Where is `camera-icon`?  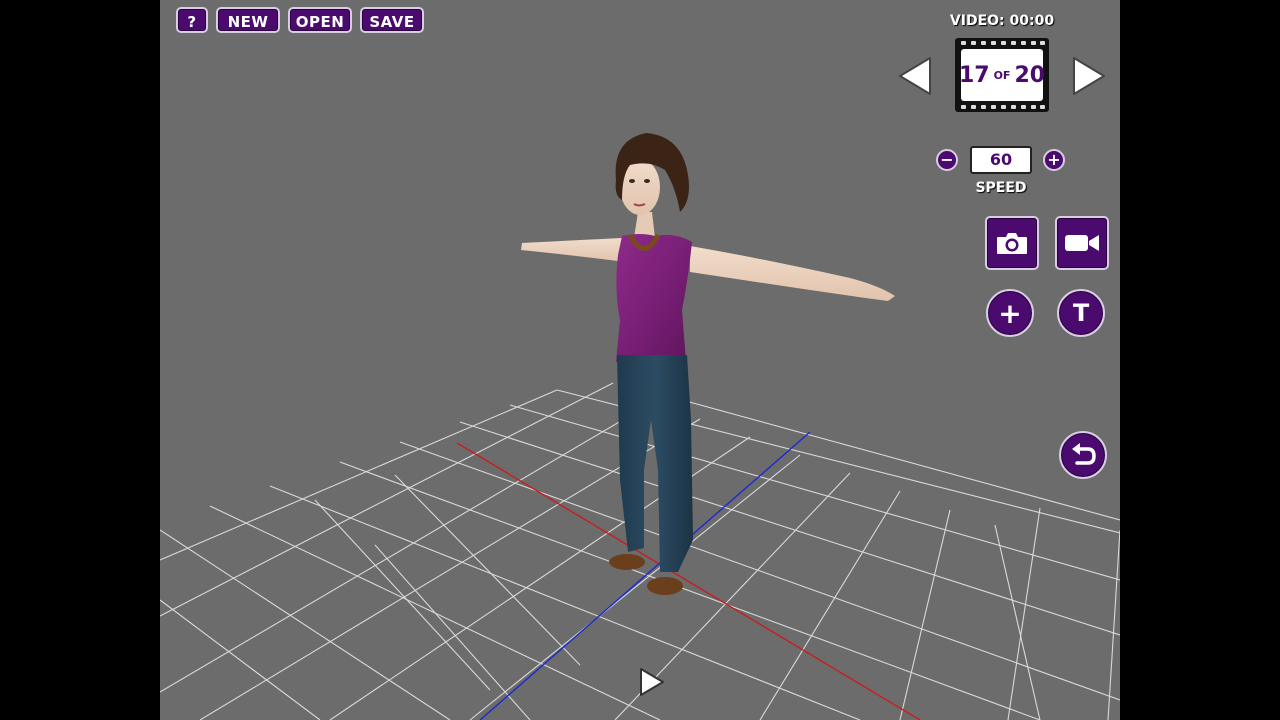
camera-icon is located at coordinates (1012, 243).